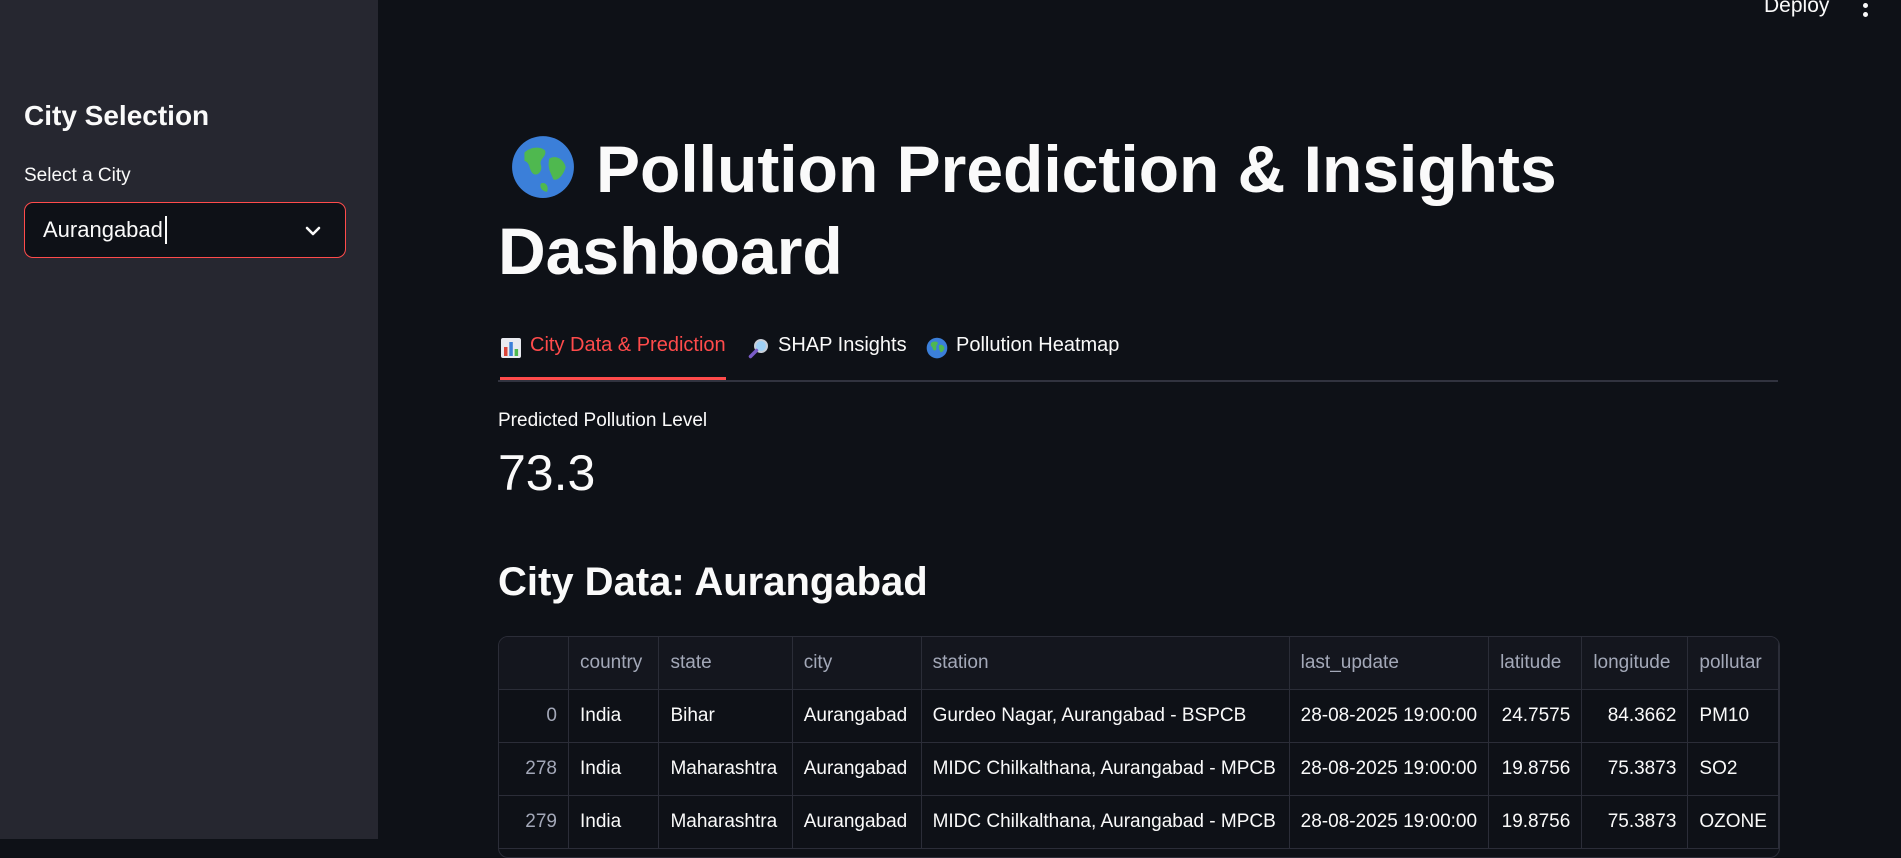 This screenshot has width=1901, height=858. I want to click on bar-chart-icon, so click(511, 348).